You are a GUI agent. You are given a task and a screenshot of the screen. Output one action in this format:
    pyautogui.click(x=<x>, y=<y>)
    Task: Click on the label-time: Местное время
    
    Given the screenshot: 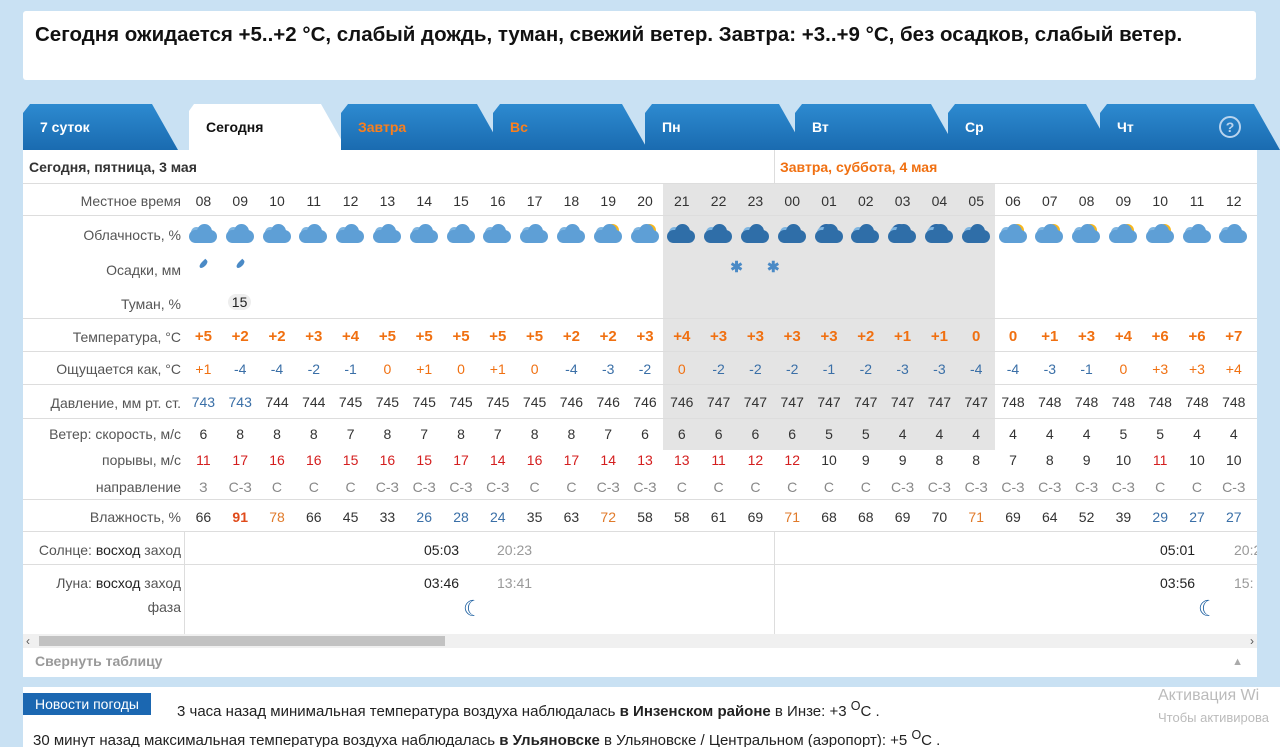 What is the action you would take?
    pyautogui.click(x=130, y=201)
    